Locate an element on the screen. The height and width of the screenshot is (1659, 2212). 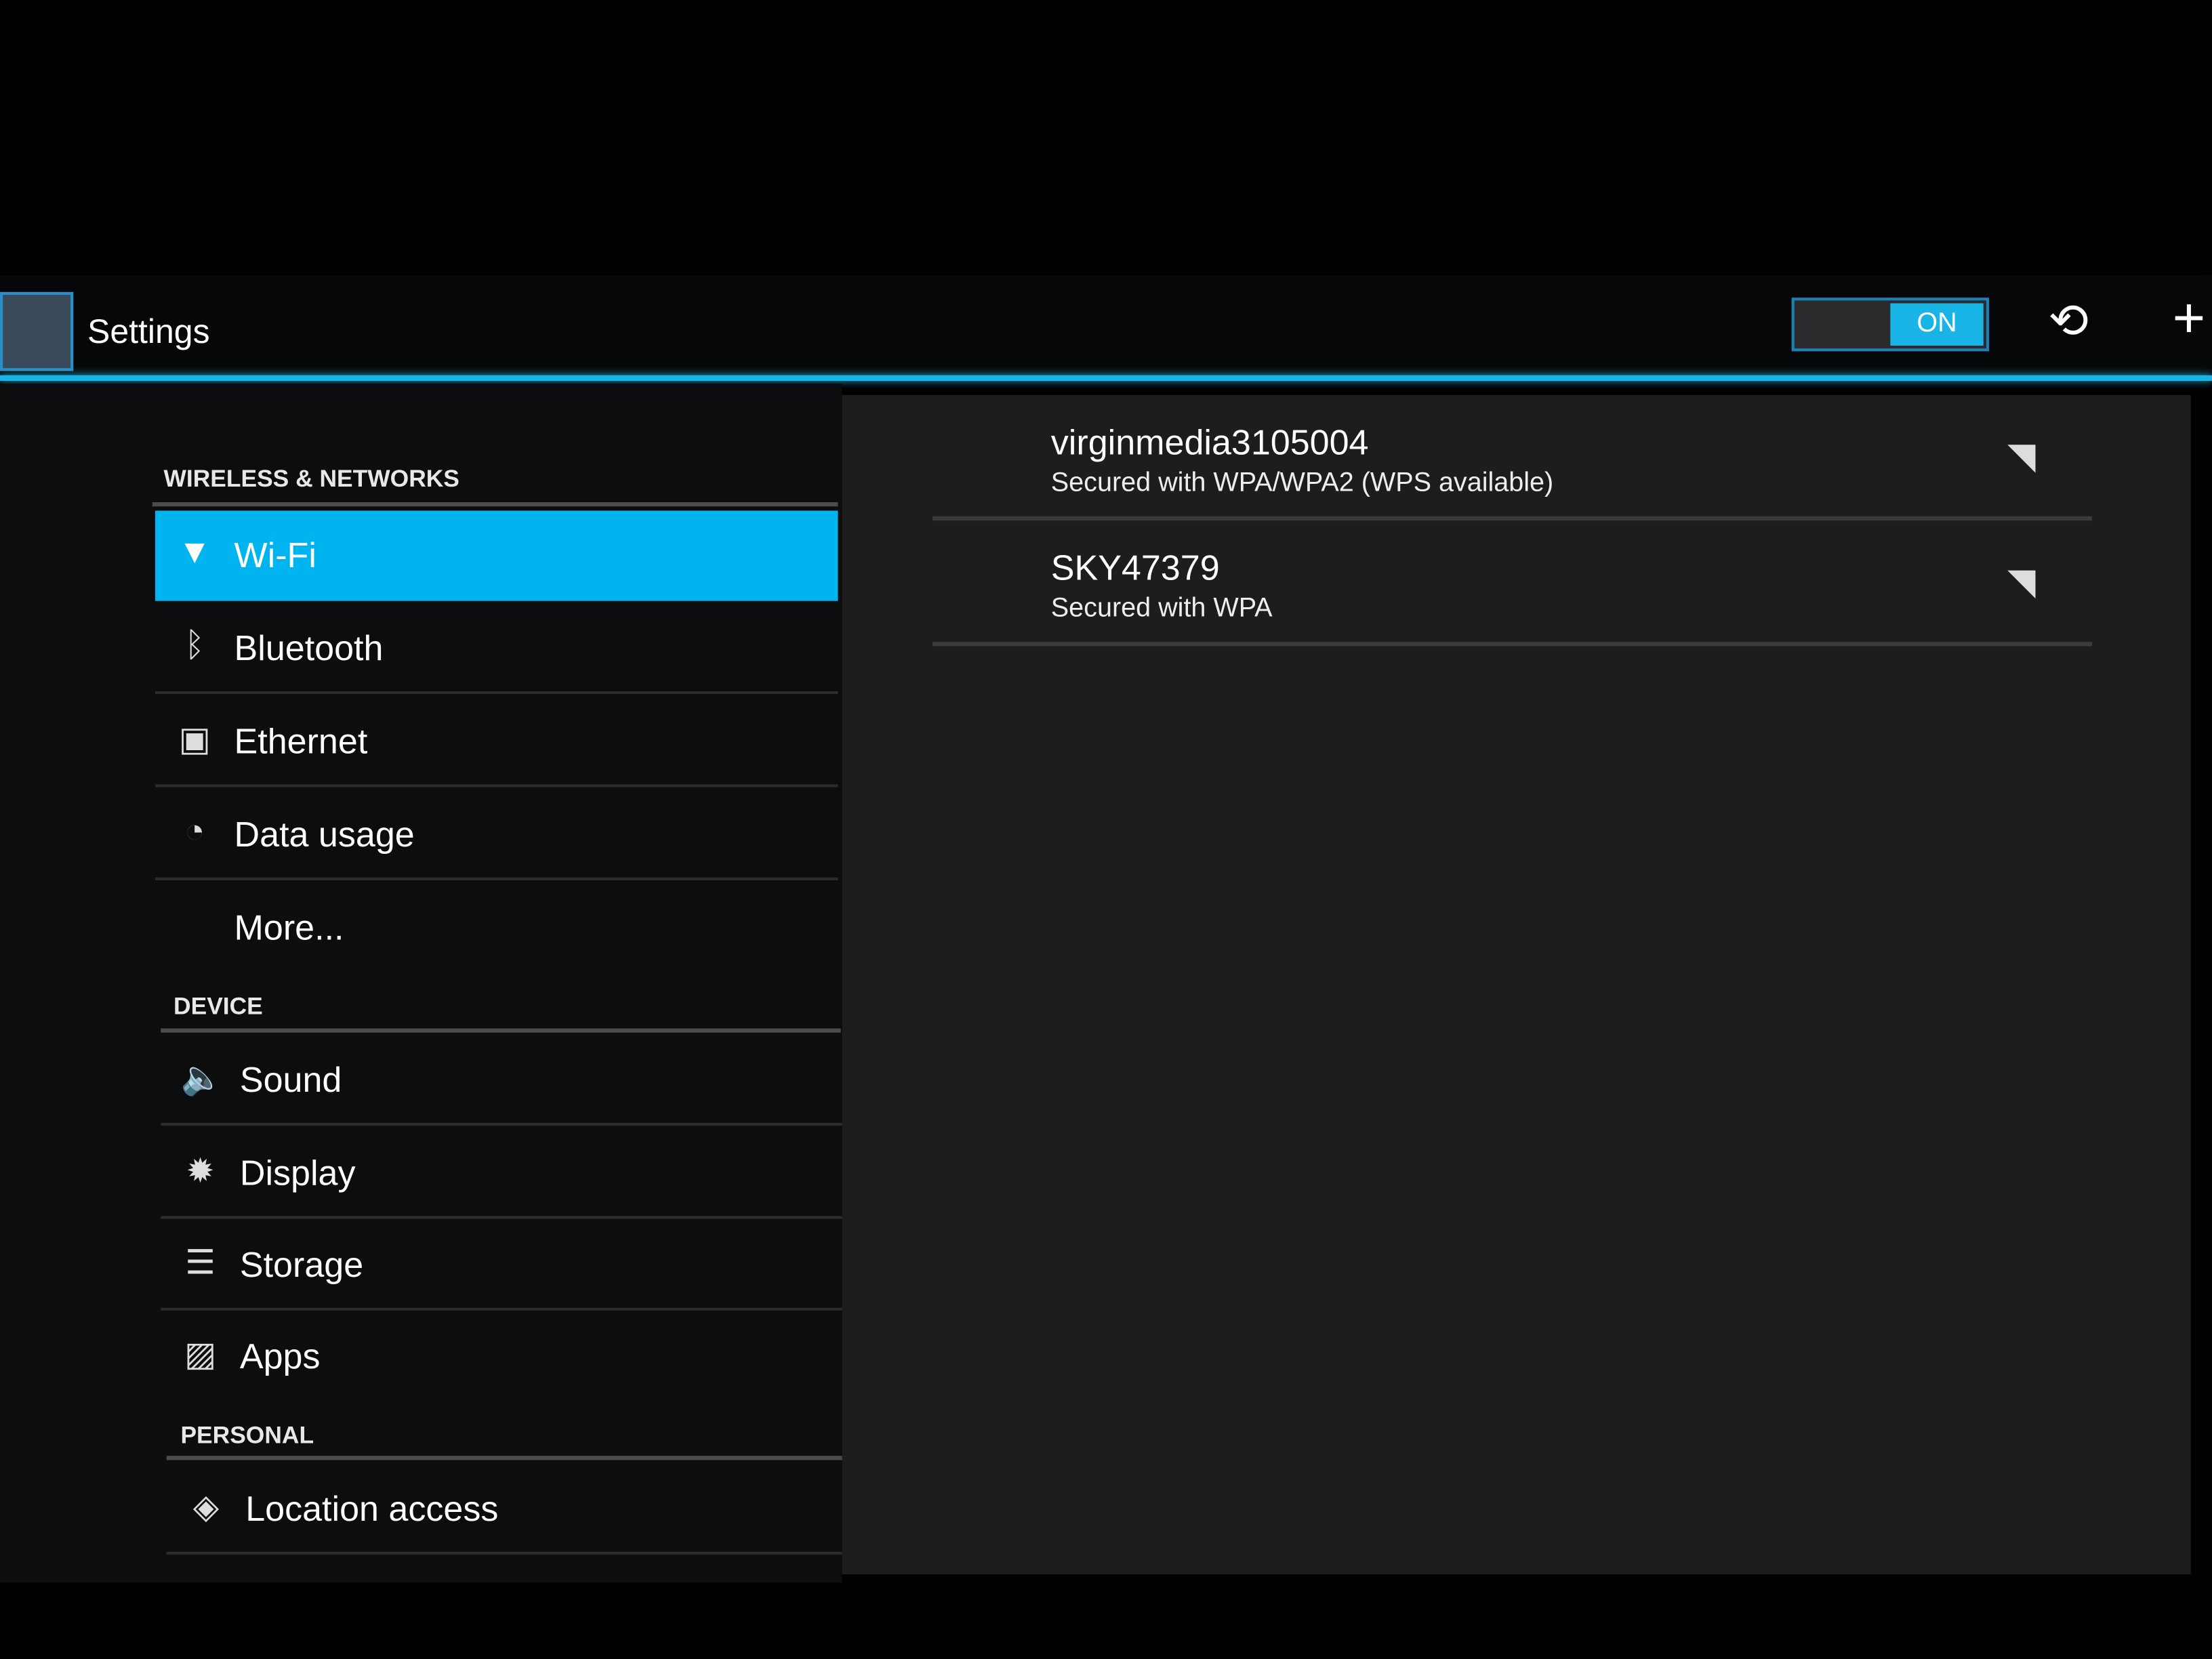
sidebar-item-location: ◈ Location access is located at coordinates (508, 1510).